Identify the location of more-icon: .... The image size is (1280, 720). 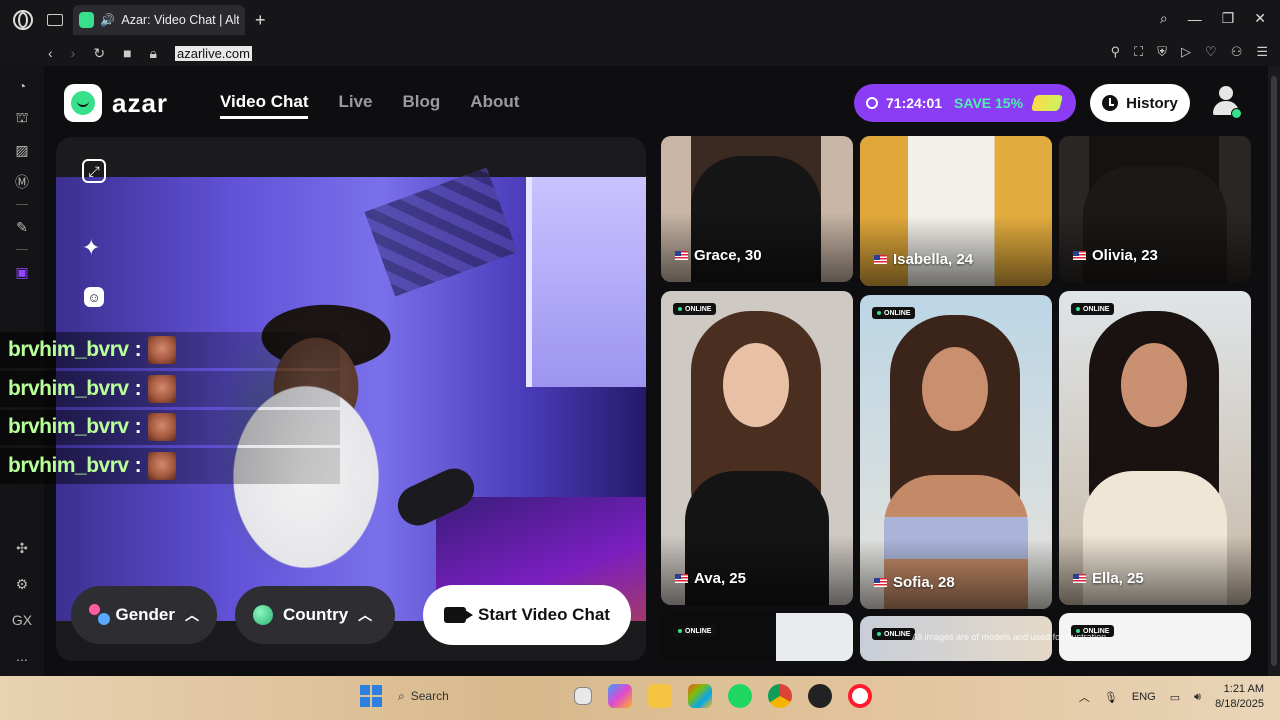
(22, 656).